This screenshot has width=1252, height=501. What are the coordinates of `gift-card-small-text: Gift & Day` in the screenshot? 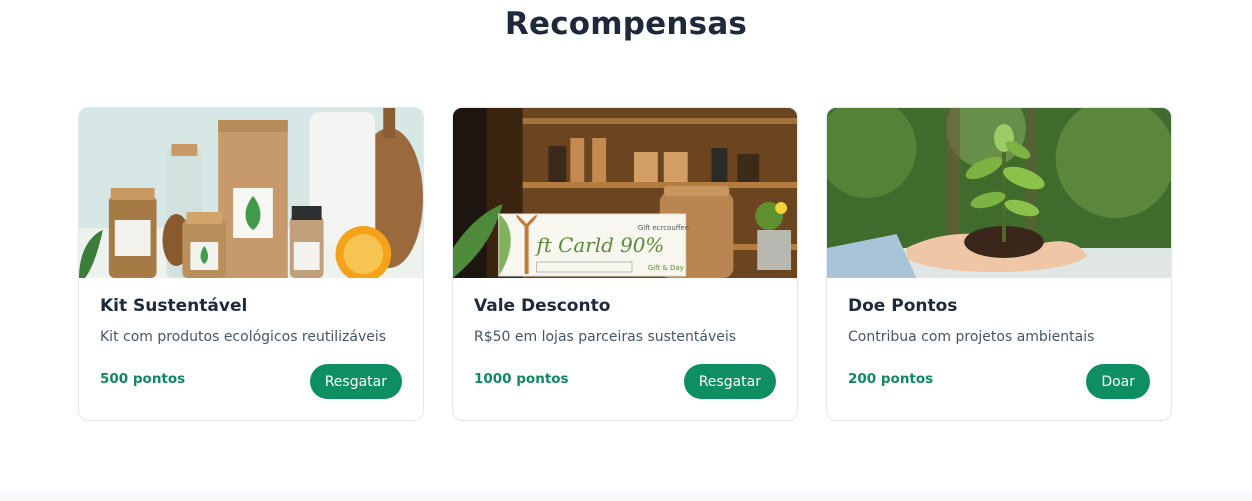 It's located at (666, 268).